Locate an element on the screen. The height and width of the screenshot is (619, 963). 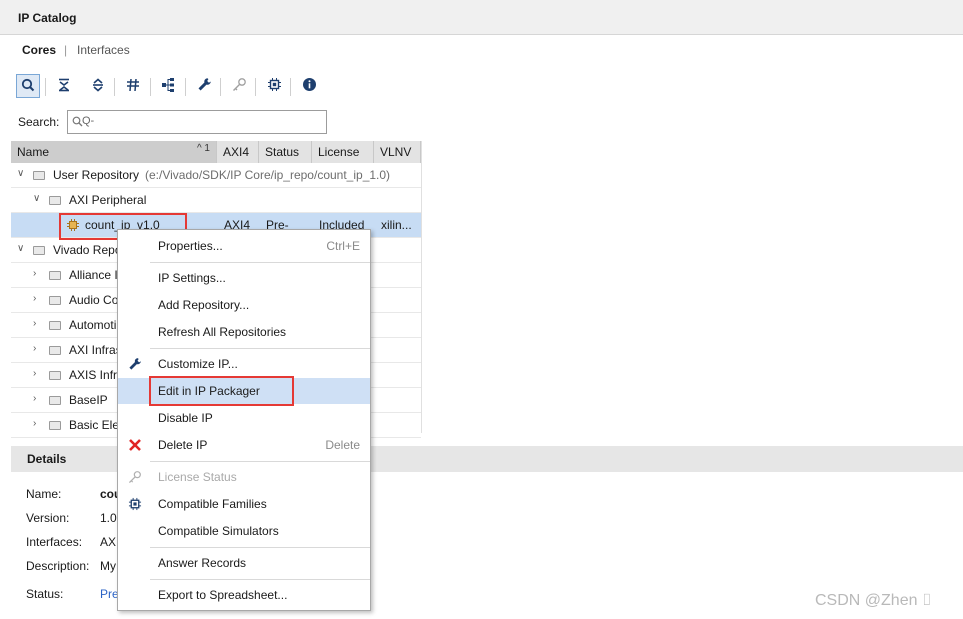
filter-icon is located at coordinates (133, 86).